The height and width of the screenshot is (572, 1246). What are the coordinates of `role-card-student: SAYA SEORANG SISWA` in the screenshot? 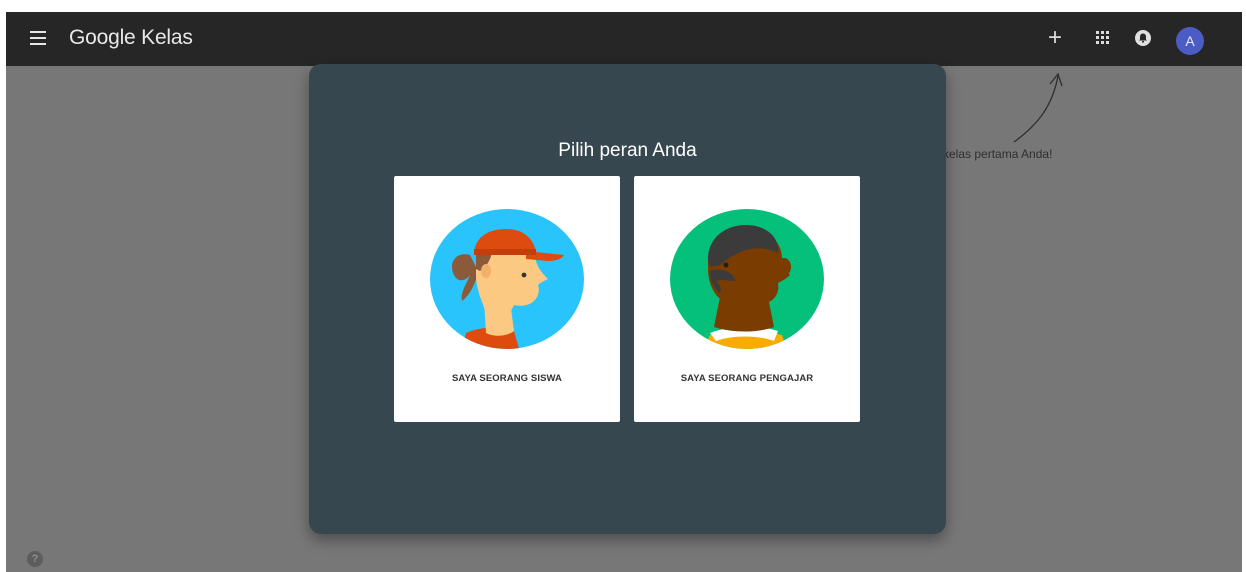 It's located at (507, 299).